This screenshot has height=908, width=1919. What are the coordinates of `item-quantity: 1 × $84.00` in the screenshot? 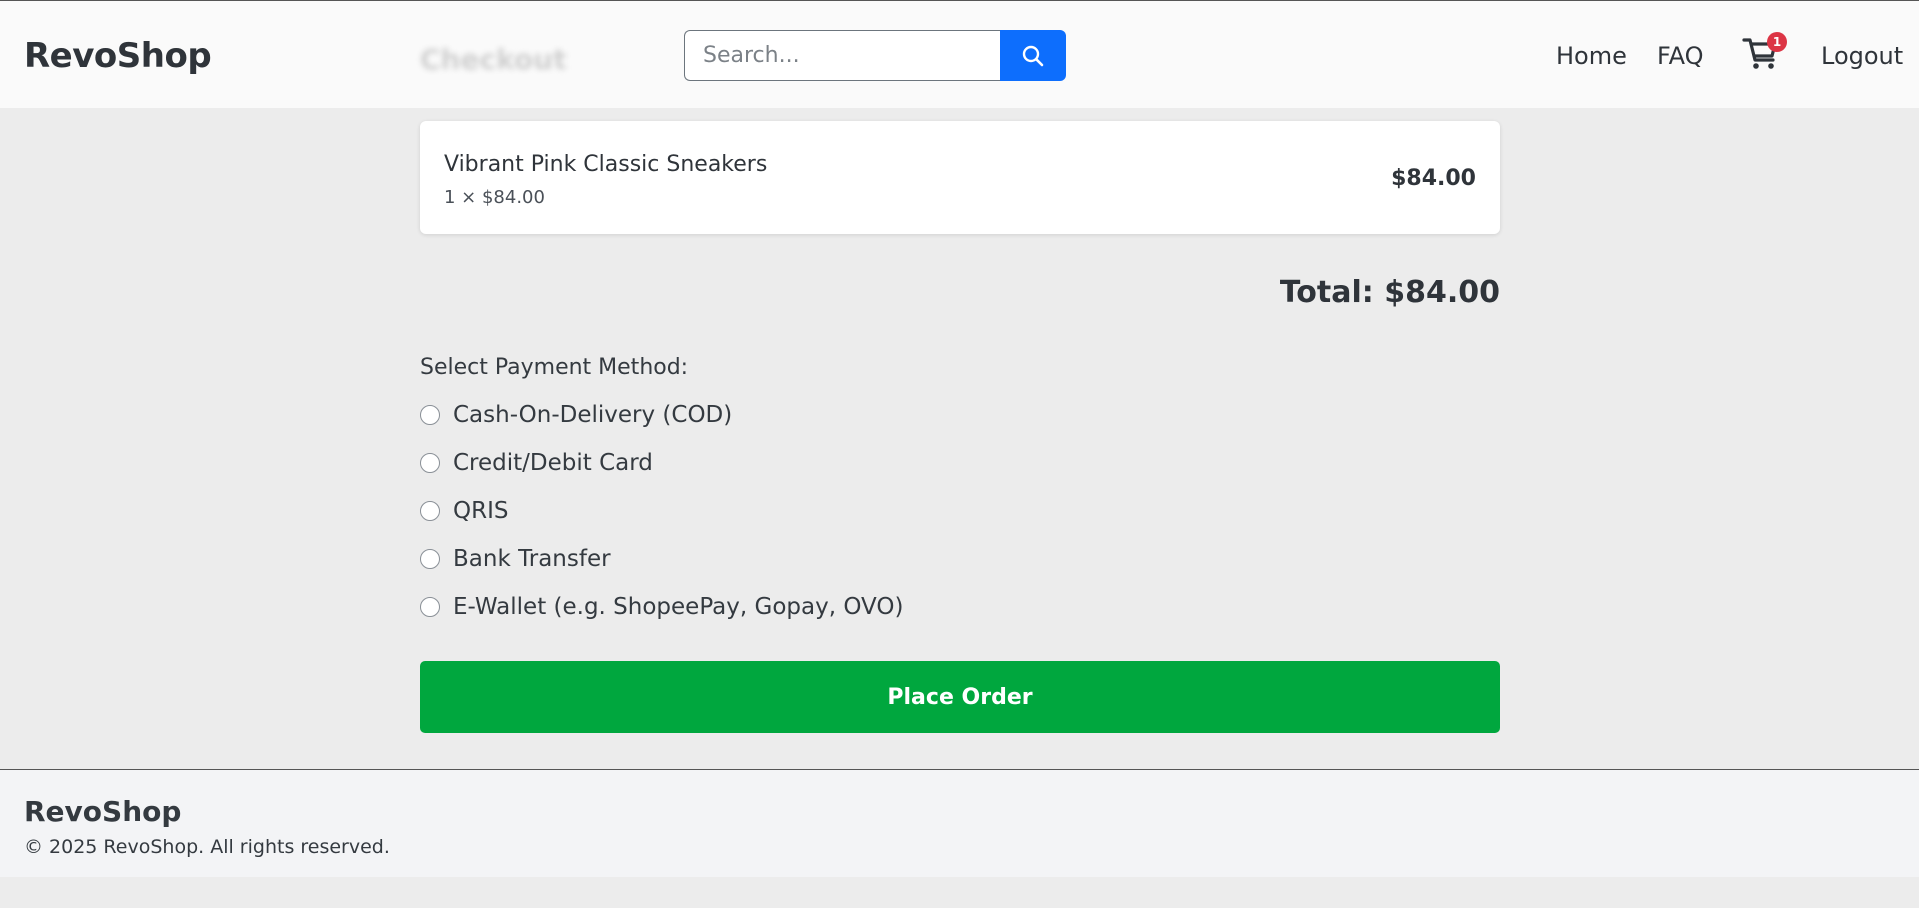 It's located at (494, 197).